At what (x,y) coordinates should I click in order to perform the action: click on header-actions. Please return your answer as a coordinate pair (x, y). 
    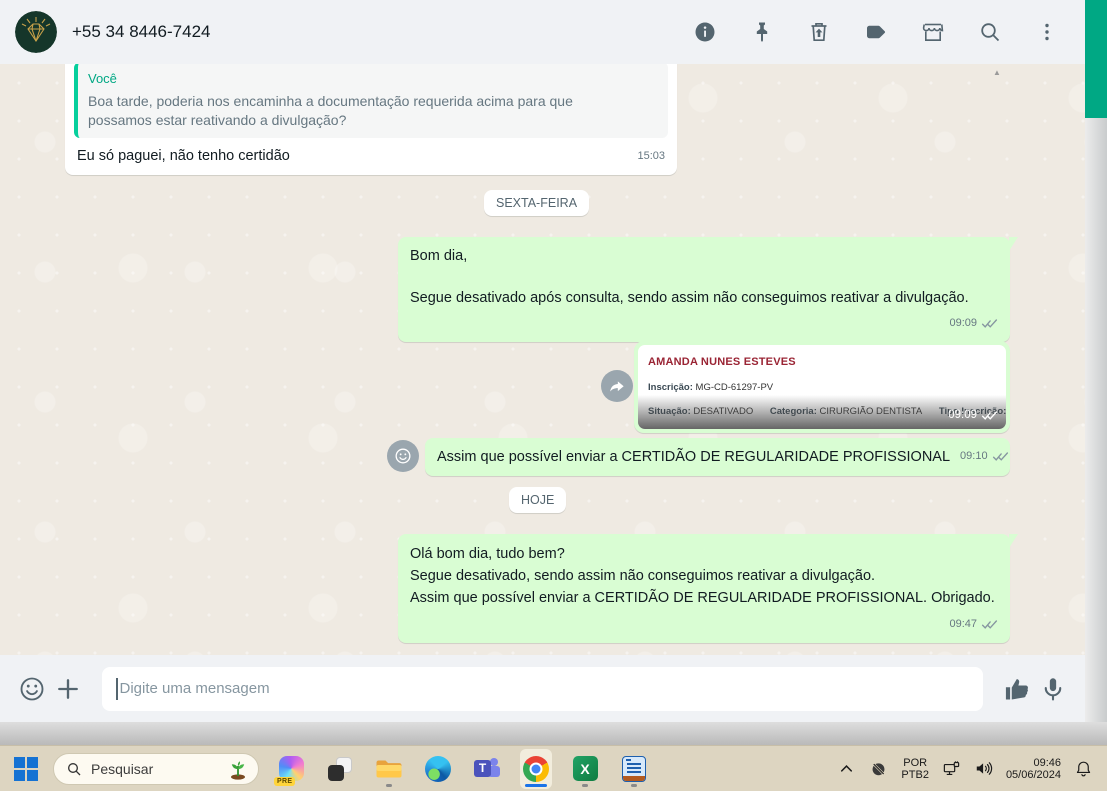
    Looking at the image, I should click on (876, 32).